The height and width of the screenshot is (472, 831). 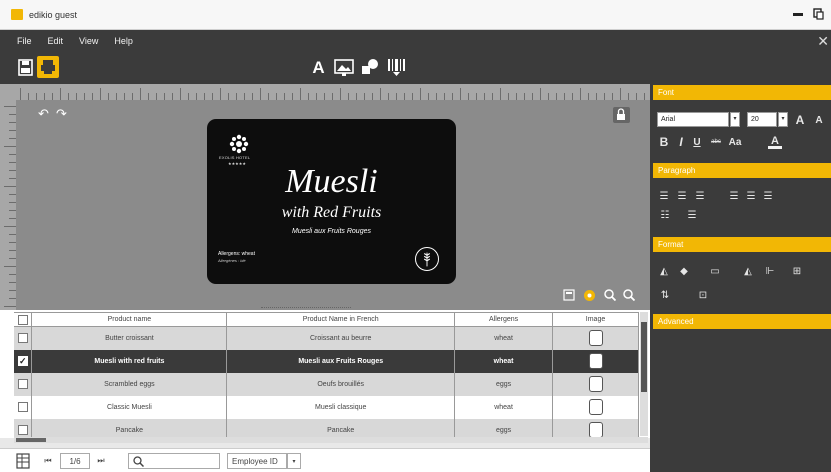 What do you see at coordinates (742, 244) in the screenshot?
I see `format-section-header: Format` at bounding box center [742, 244].